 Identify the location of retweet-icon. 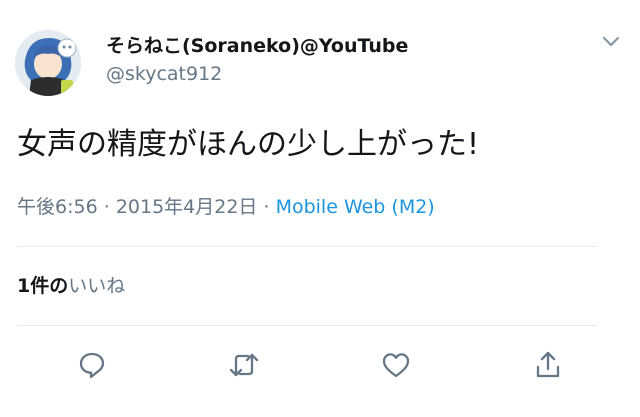
(244, 365).